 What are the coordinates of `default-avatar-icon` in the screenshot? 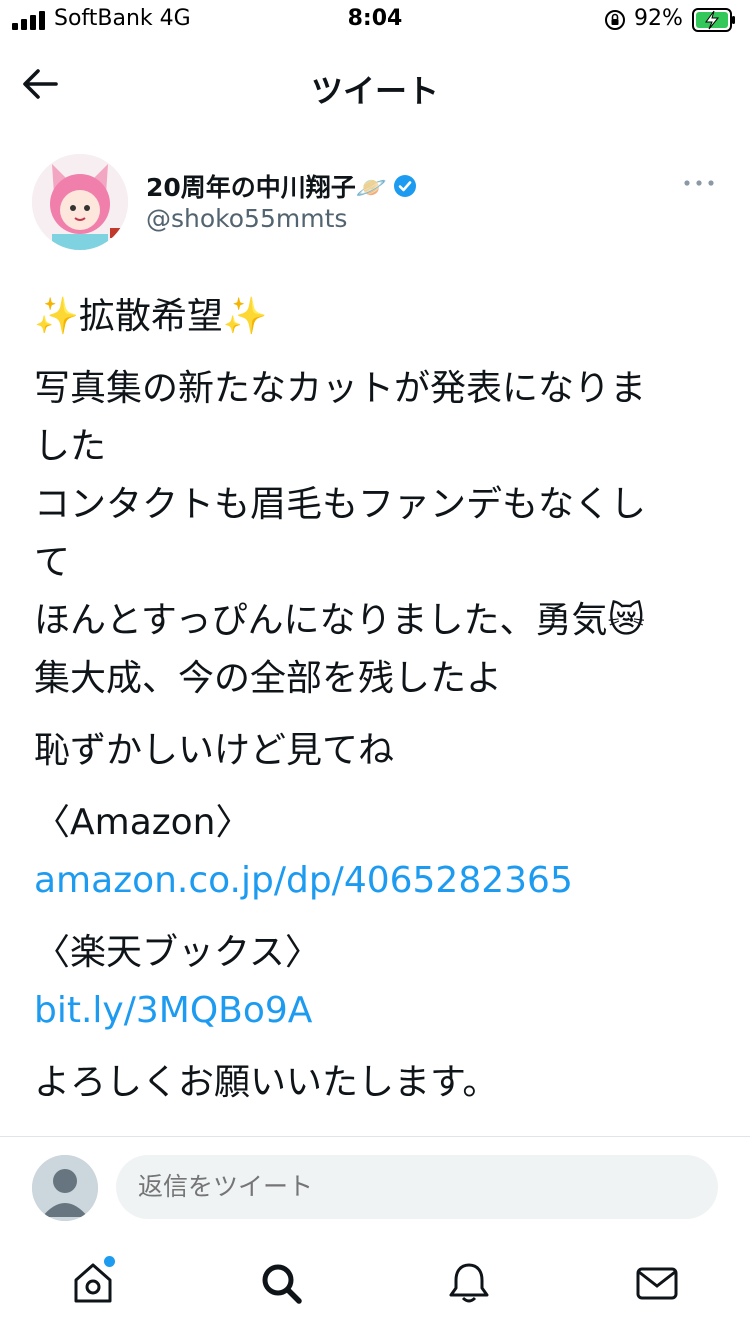 It's located at (65, 1188).